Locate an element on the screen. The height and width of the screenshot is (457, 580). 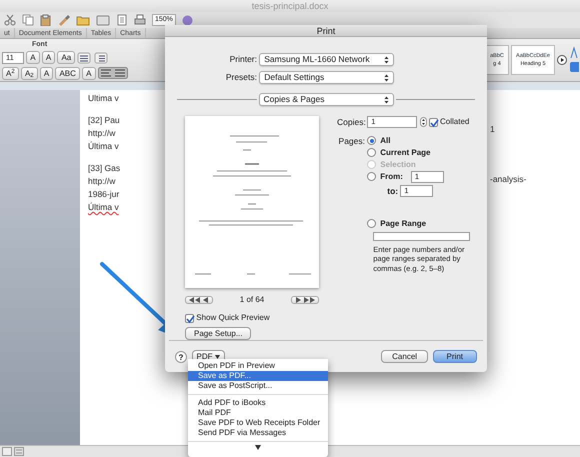
dialog-title: Print is located at coordinates (326, 31).